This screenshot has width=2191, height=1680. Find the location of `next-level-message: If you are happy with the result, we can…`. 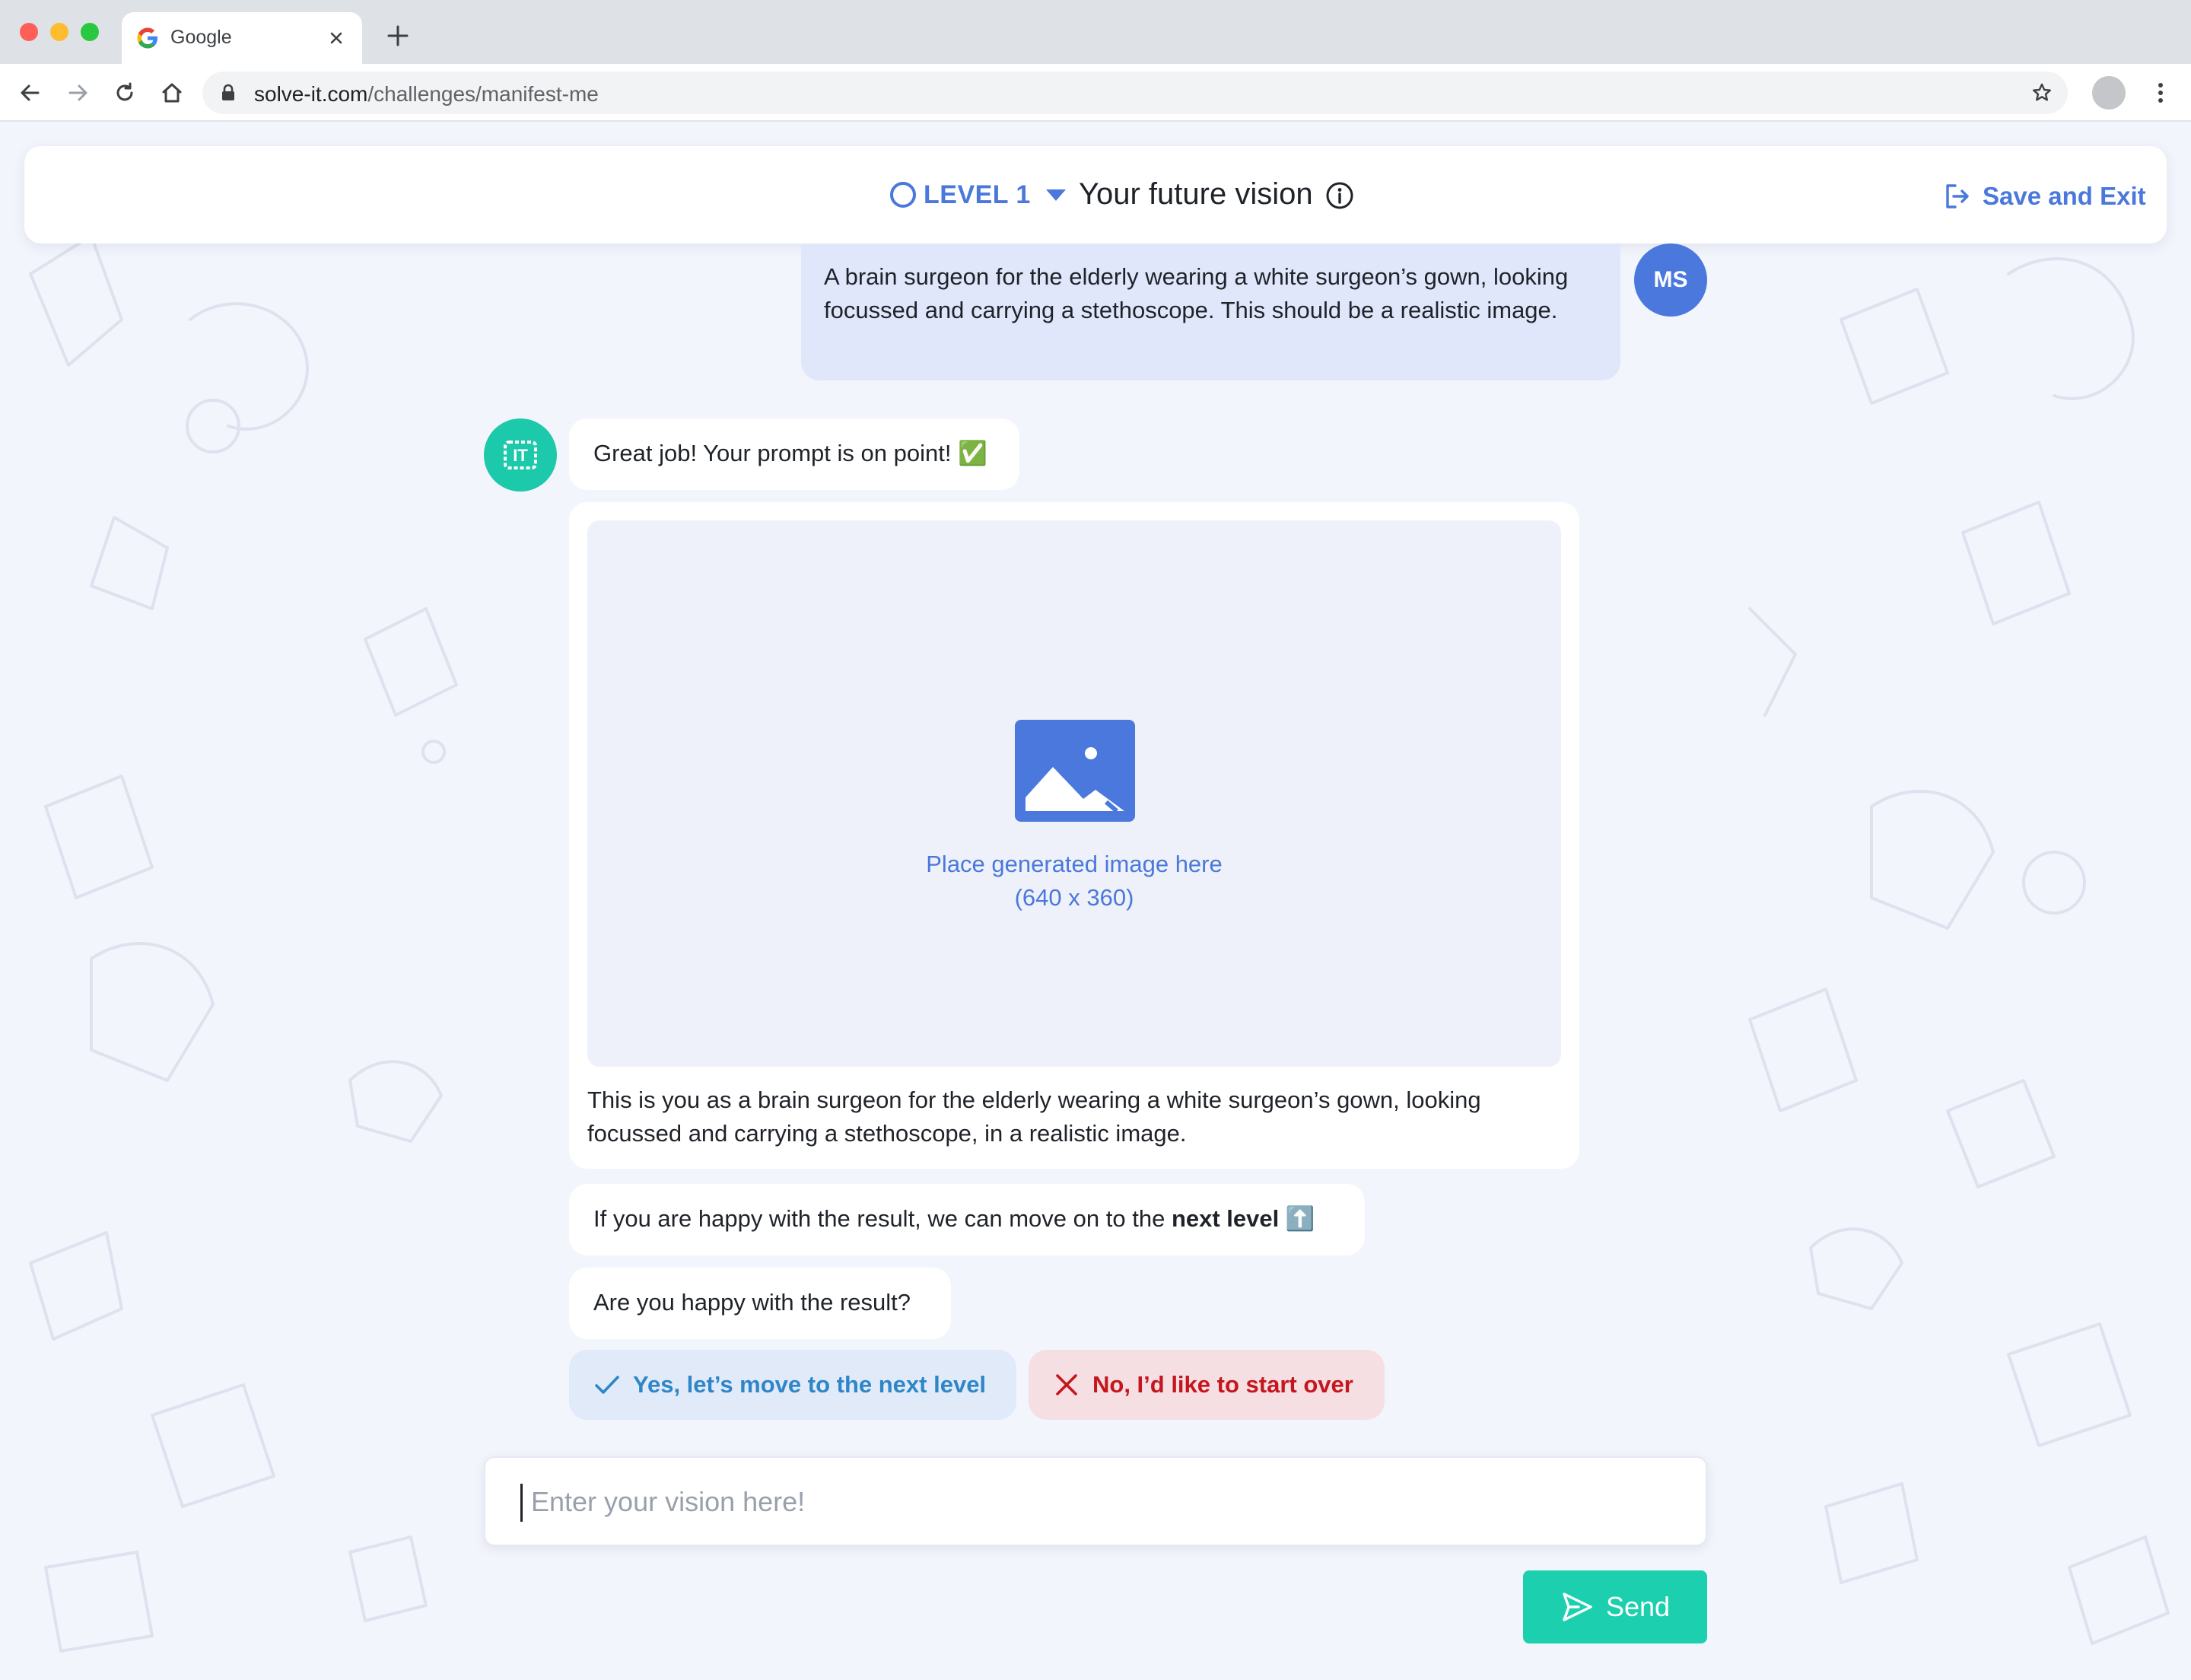

next-level-message: If you are happy with the result, we can… is located at coordinates (967, 1219).